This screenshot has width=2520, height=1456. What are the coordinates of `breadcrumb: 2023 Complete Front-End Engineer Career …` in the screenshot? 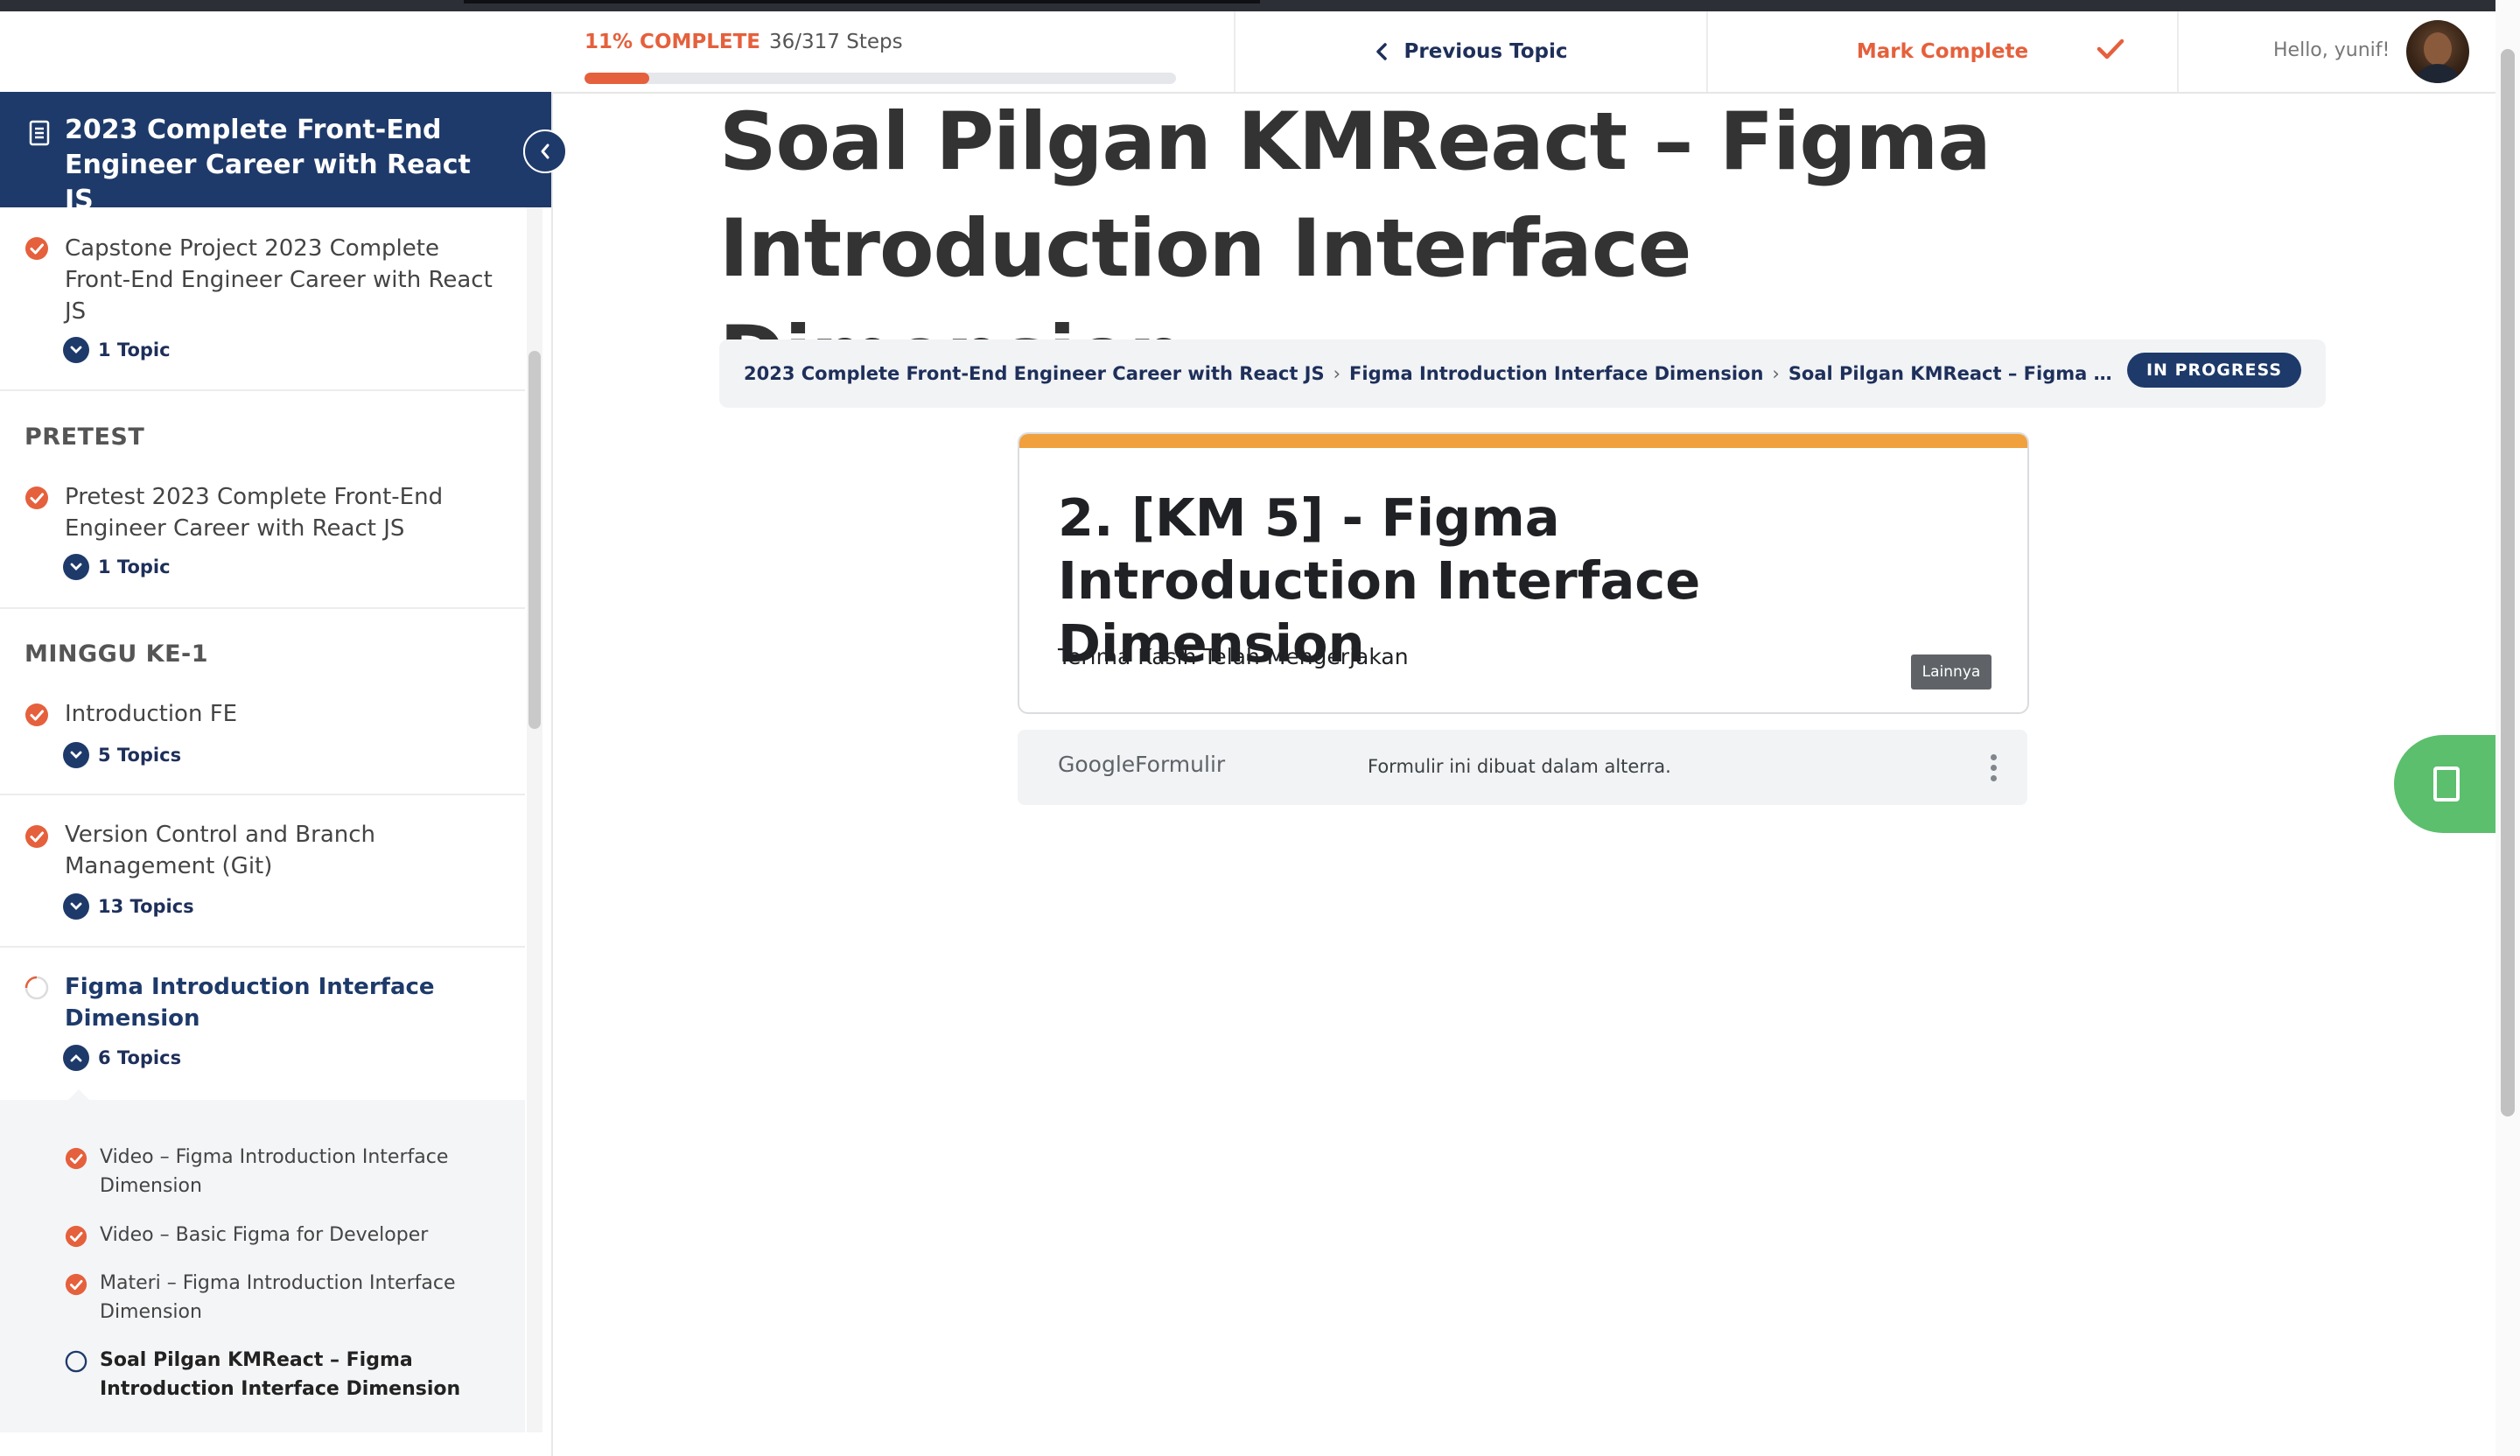 It's located at (1522, 374).